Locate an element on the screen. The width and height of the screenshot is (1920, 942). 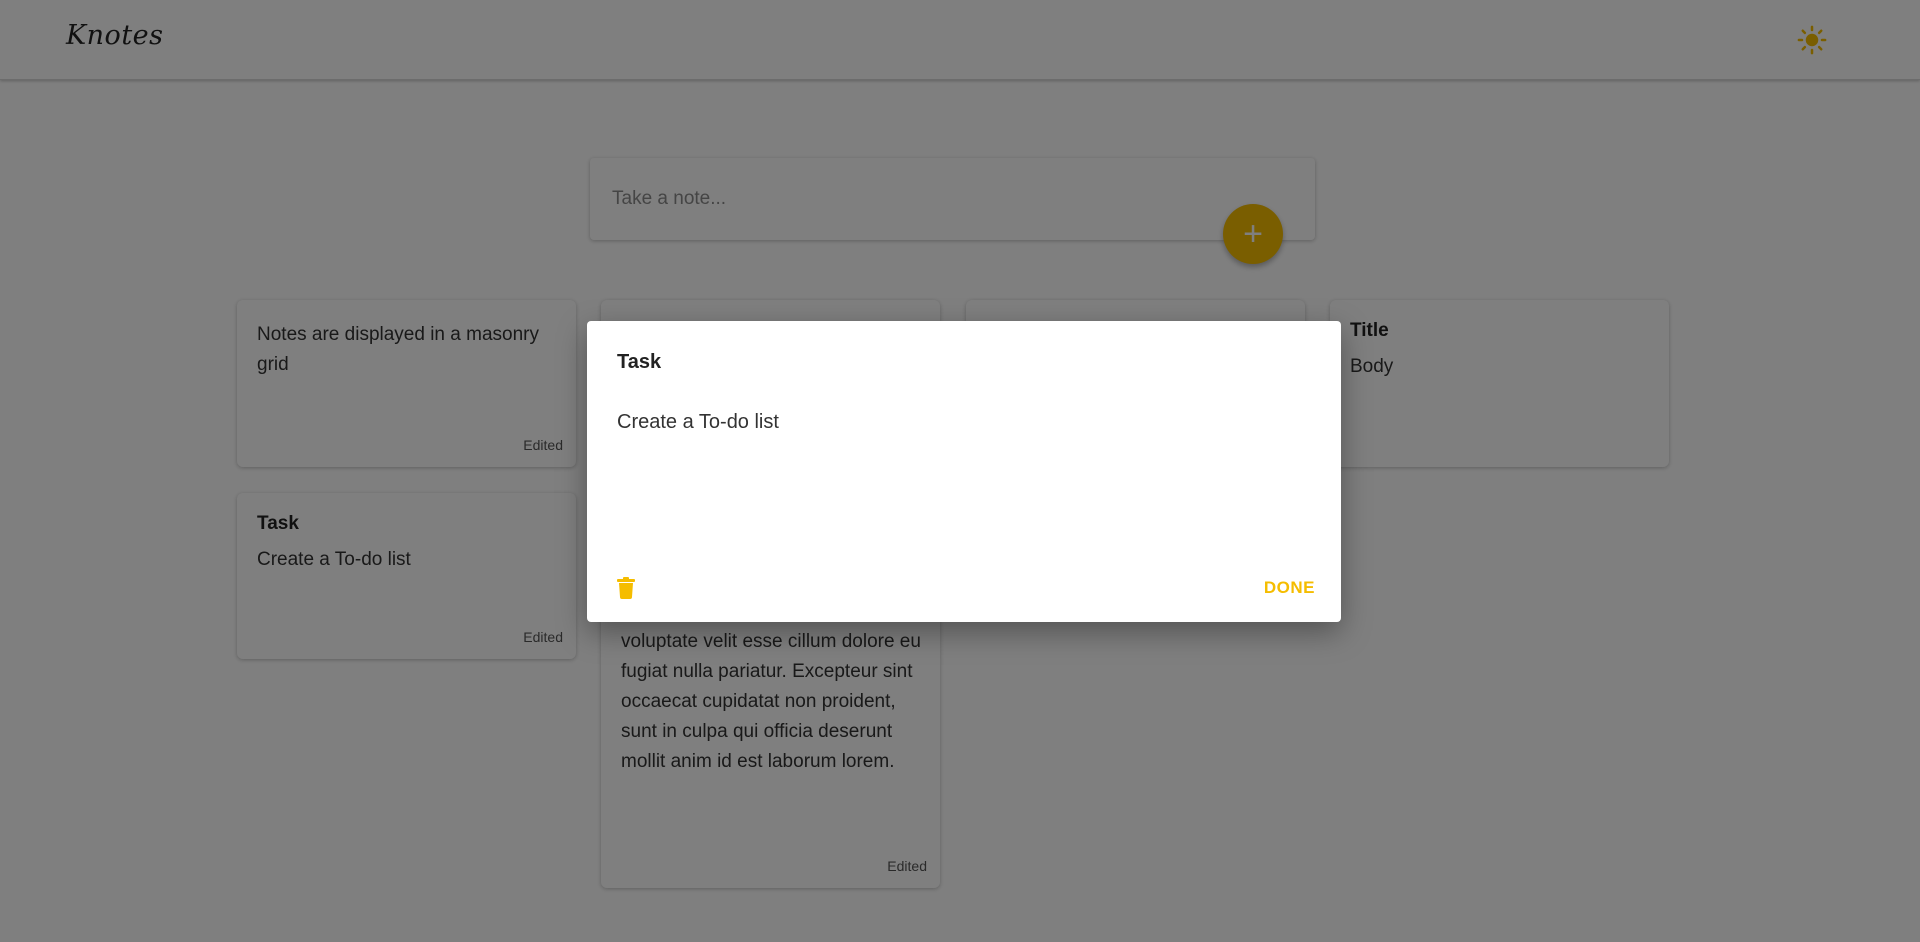
delete-note-button is located at coordinates (626, 588).